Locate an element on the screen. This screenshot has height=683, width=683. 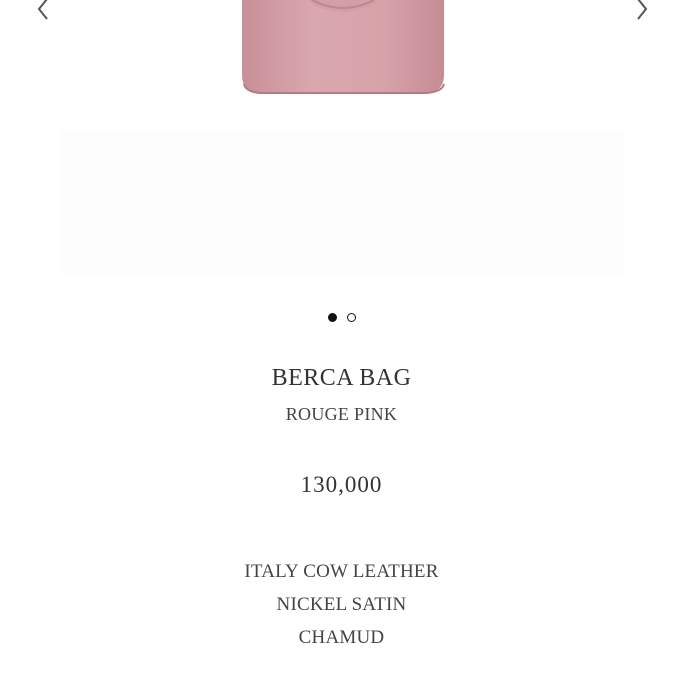
product-detail: CHAMUD is located at coordinates (341, 637).